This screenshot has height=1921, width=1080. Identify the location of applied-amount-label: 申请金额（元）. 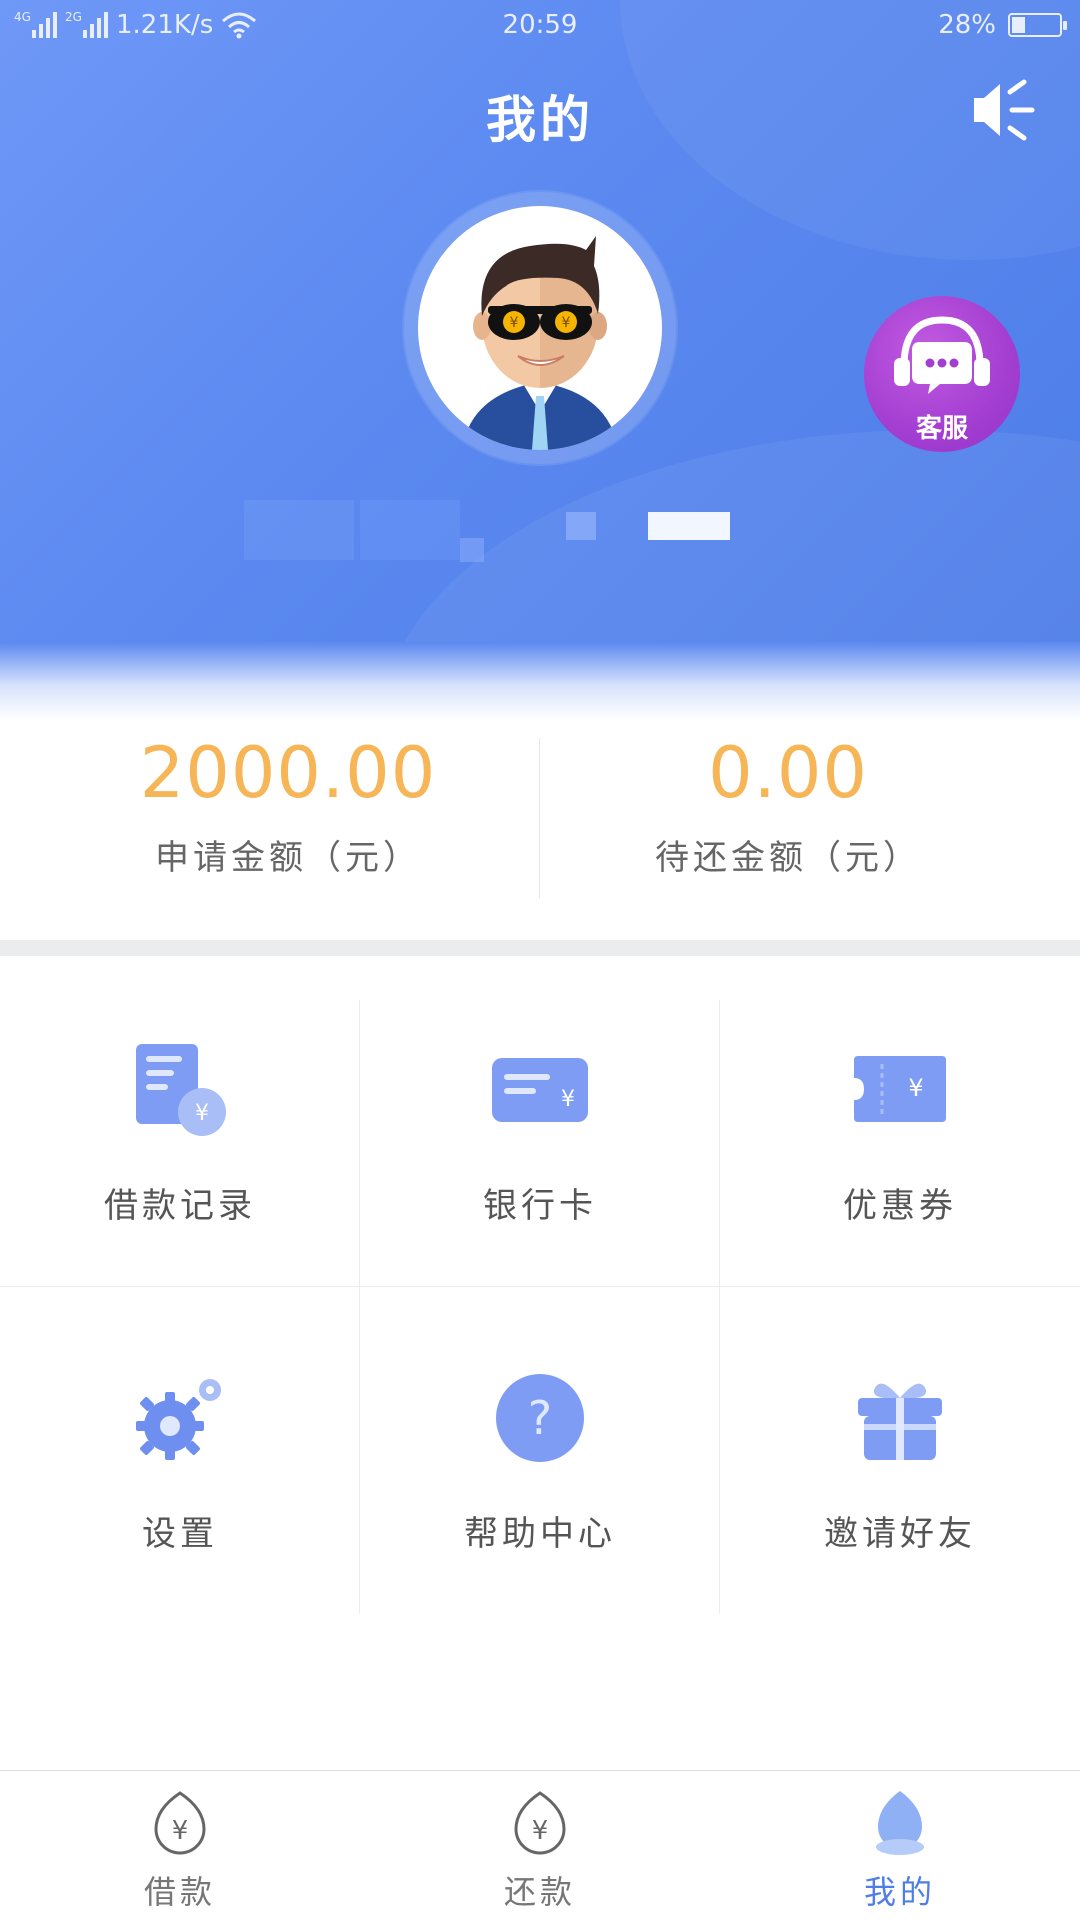
(288, 858).